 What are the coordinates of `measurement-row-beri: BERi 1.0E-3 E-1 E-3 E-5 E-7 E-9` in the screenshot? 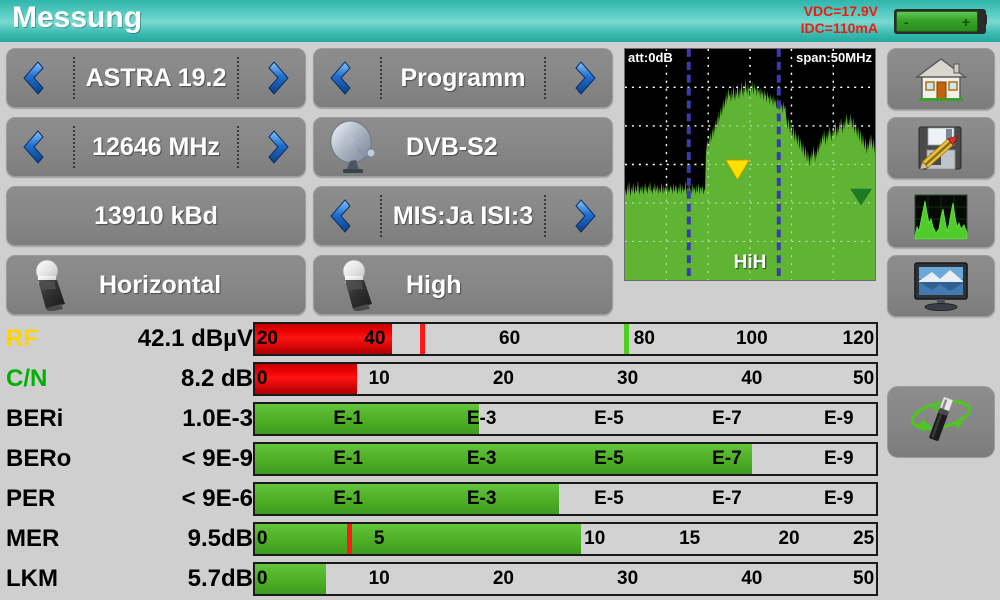 It's located at (500, 419).